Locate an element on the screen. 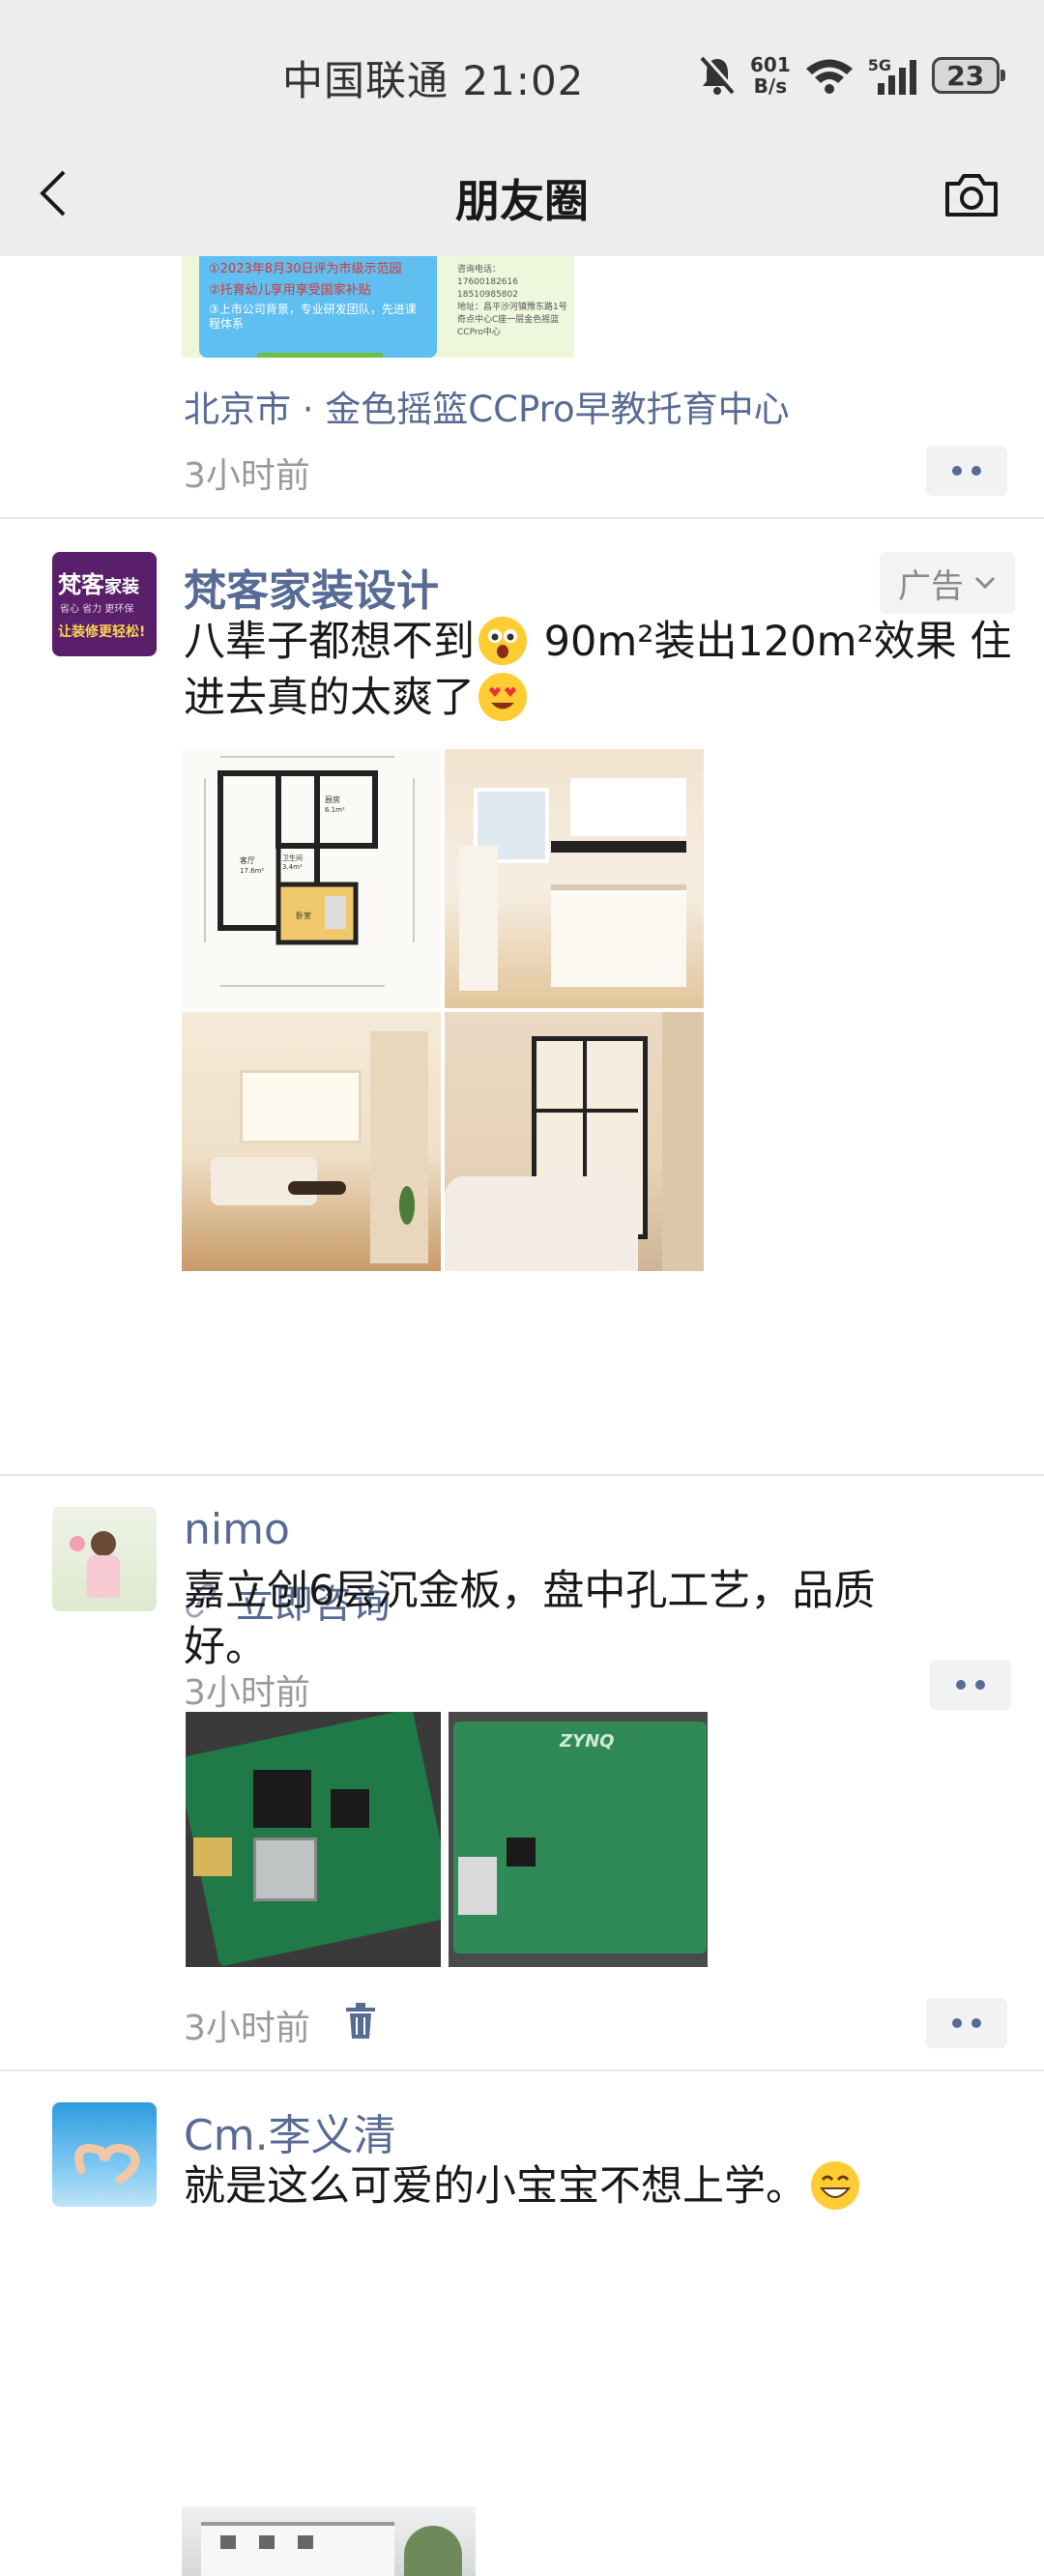 This screenshot has height=2576, width=1044. post-text-part: 就是这么可爱的小宝宝不想上学。 is located at coordinates (495, 2186).